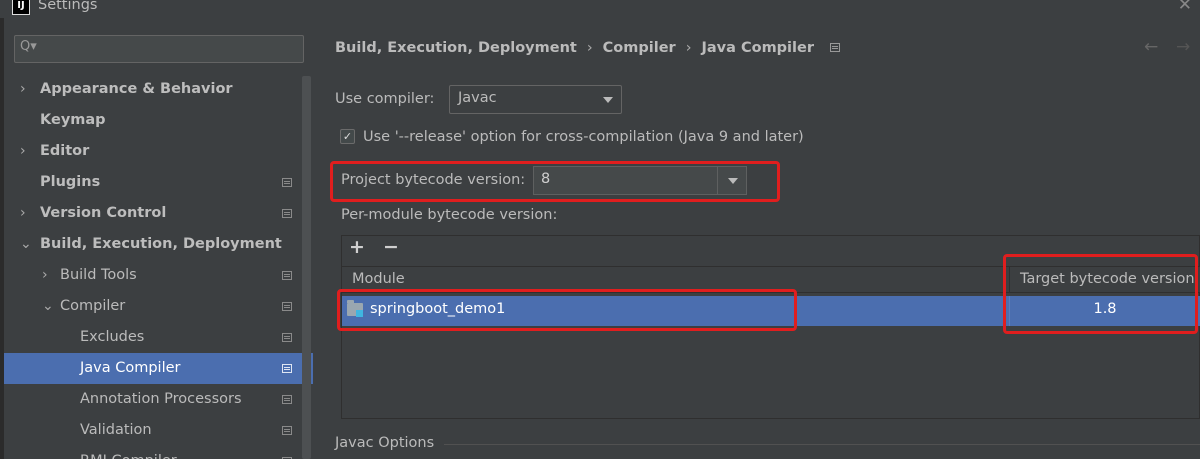 This screenshot has width=1200, height=459. What do you see at coordinates (535, 99) in the screenshot?
I see `use-compiler-select: Javac` at bounding box center [535, 99].